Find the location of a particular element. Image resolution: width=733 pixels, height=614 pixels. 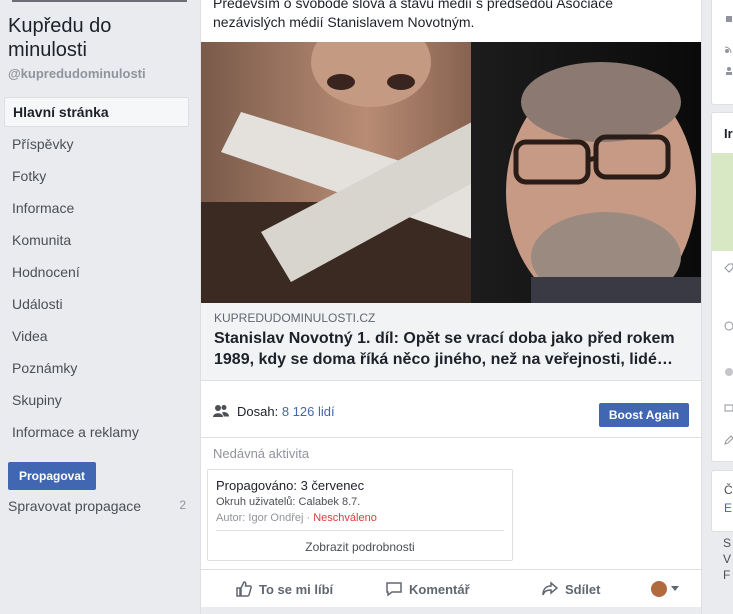

comment-icon is located at coordinates (394, 589).